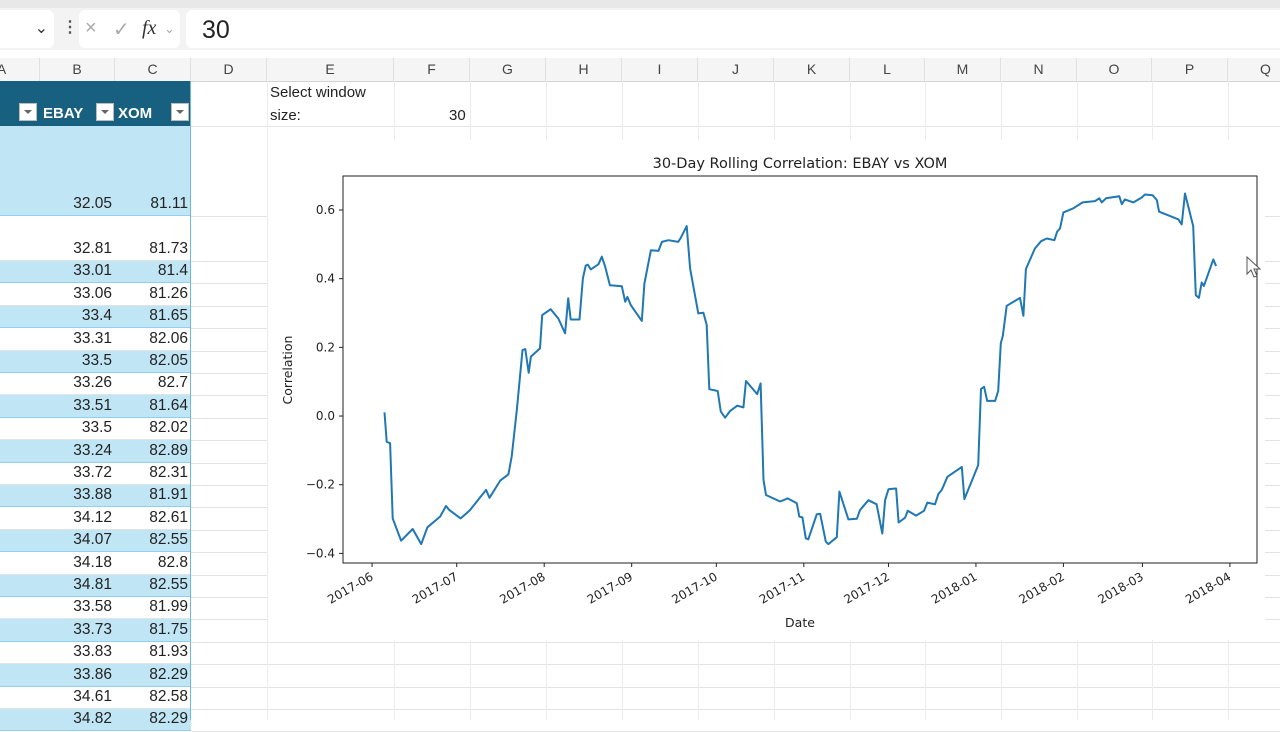 The image size is (1280, 732). What do you see at coordinates (887, 69) in the screenshot?
I see `column-header-l: L` at bounding box center [887, 69].